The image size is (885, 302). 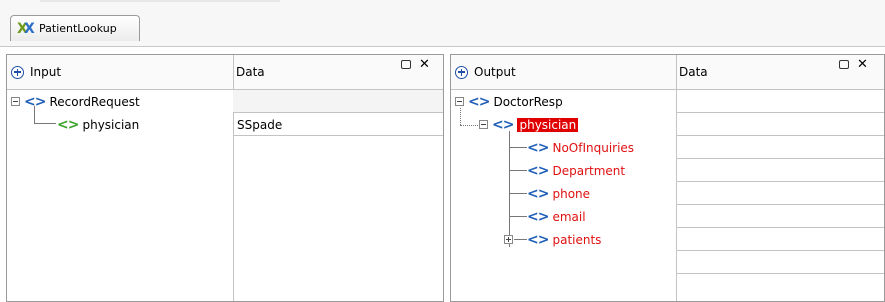 I want to click on tree-node-noofinquiries: <> NoOfInquiries, so click(x=580, y=147).